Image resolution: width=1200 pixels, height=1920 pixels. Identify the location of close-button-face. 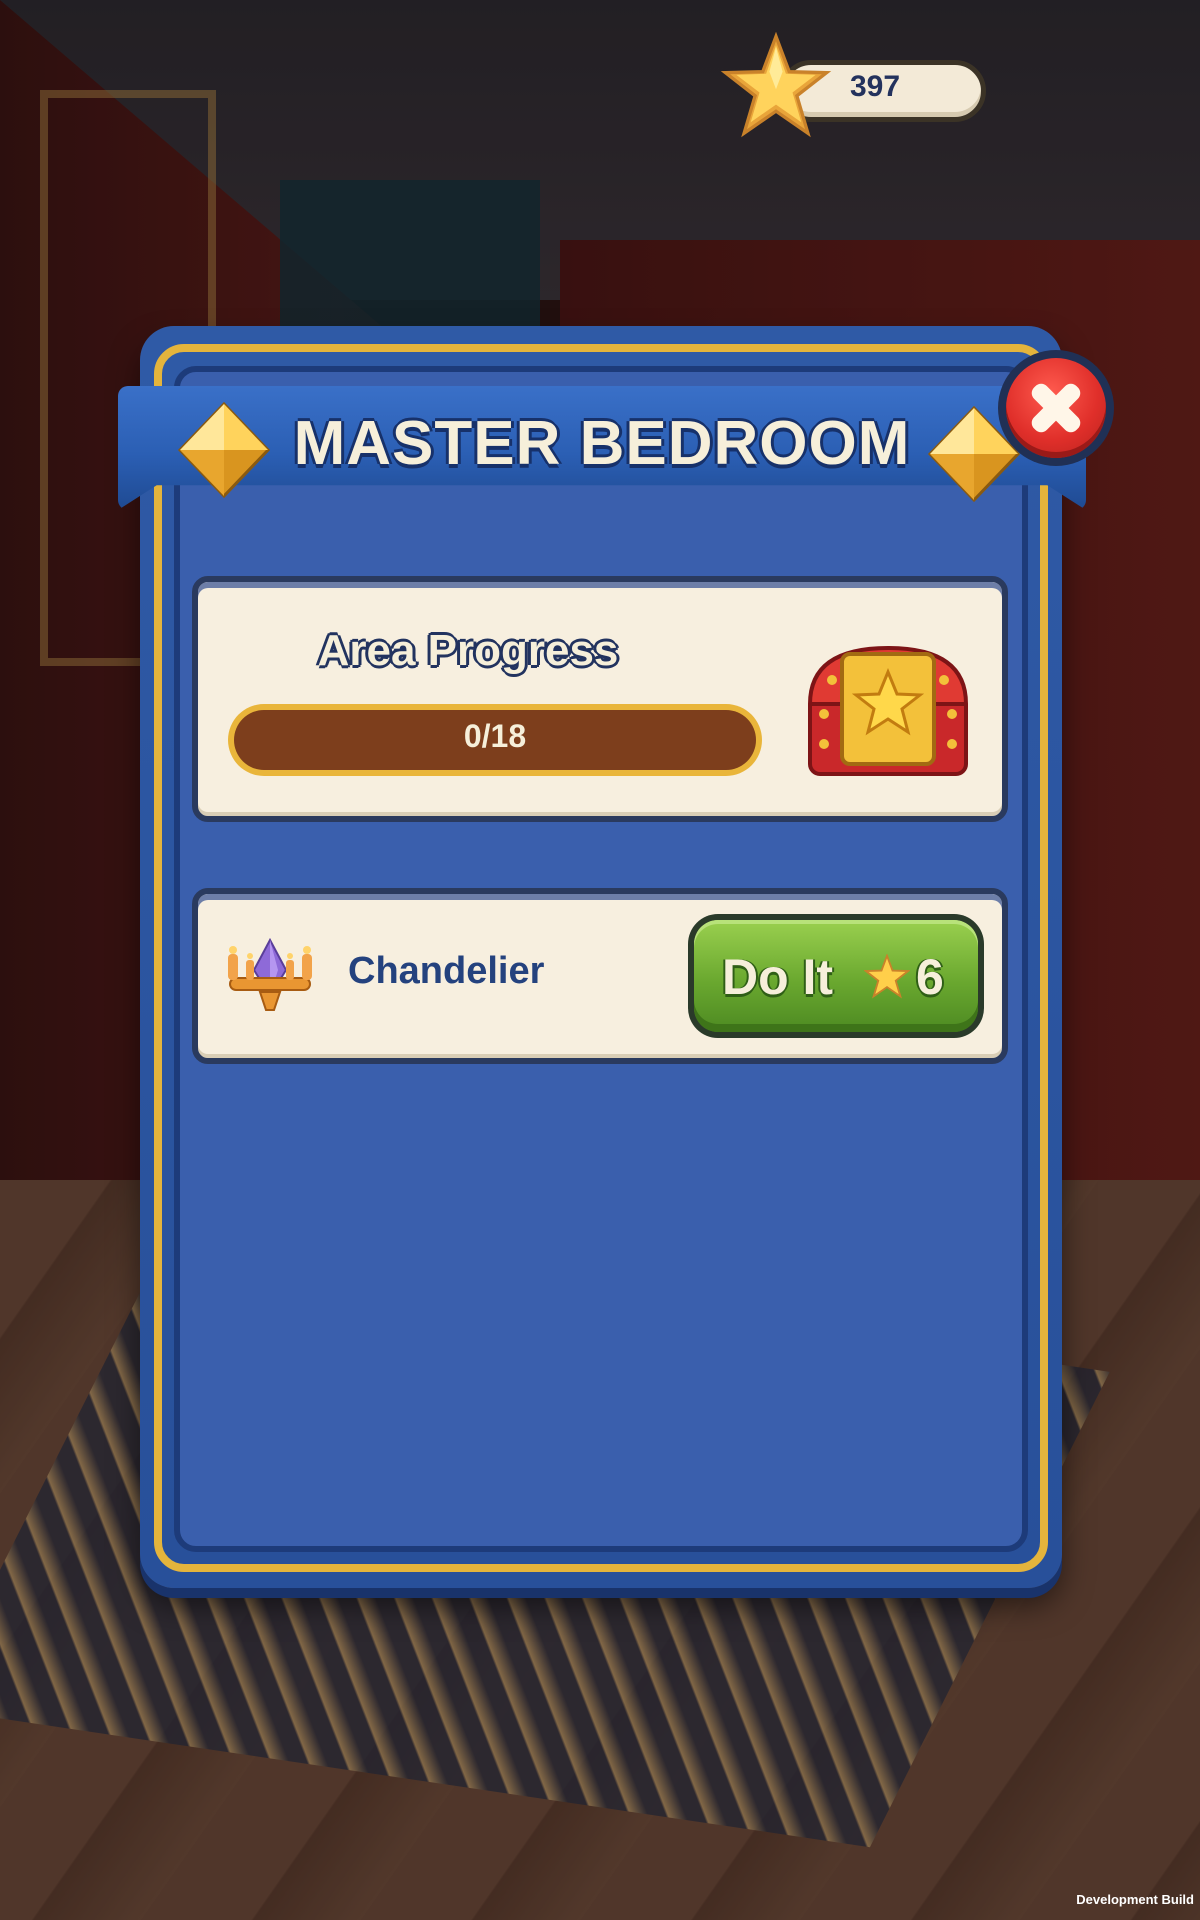
(1056, 408).